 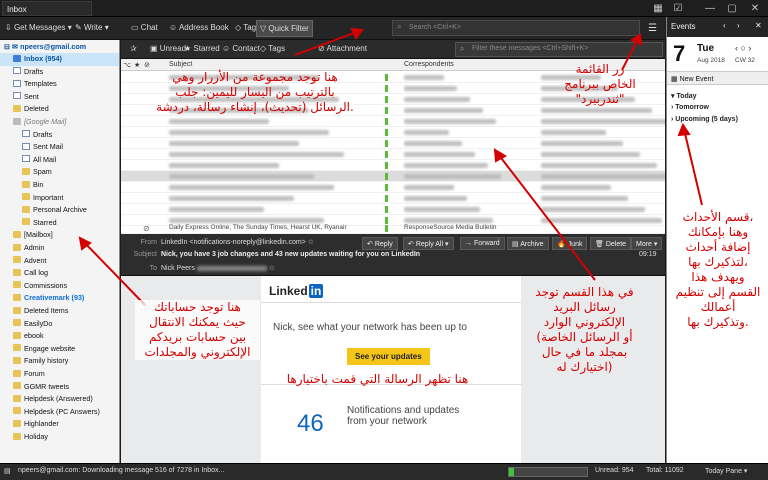 I want to click on events-arrowhead, so click(x=684, y=129).